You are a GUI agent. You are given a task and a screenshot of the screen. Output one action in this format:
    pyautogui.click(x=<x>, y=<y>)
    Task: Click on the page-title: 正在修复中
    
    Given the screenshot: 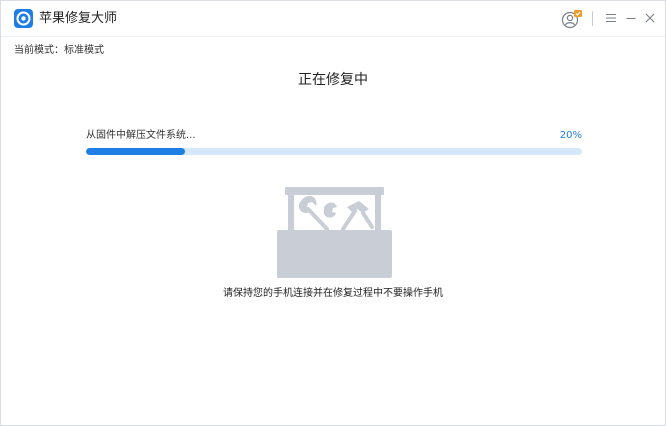 What is the action you would take?
    pyautogui.click(x=333, y=80)
    